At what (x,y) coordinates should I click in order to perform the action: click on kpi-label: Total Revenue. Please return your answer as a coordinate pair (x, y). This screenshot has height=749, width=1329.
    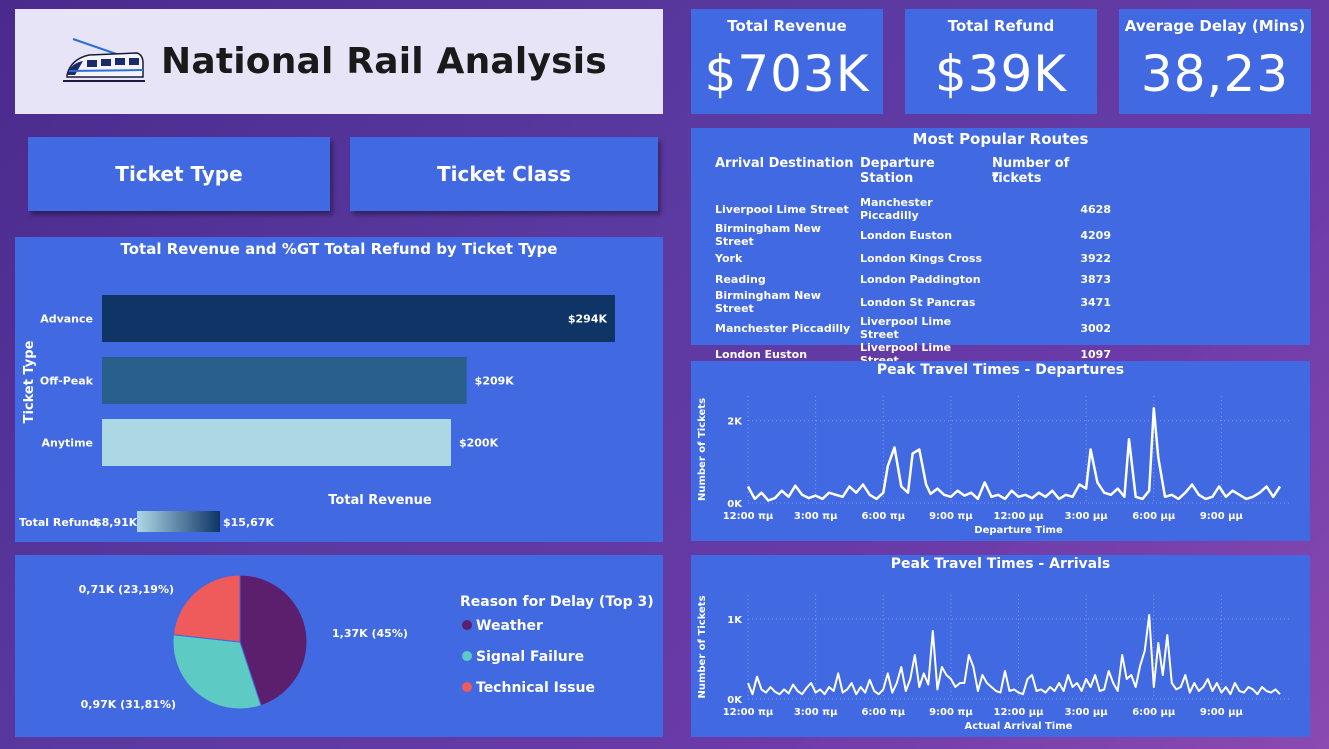
    Looking at the image, I should click on (787, 26).